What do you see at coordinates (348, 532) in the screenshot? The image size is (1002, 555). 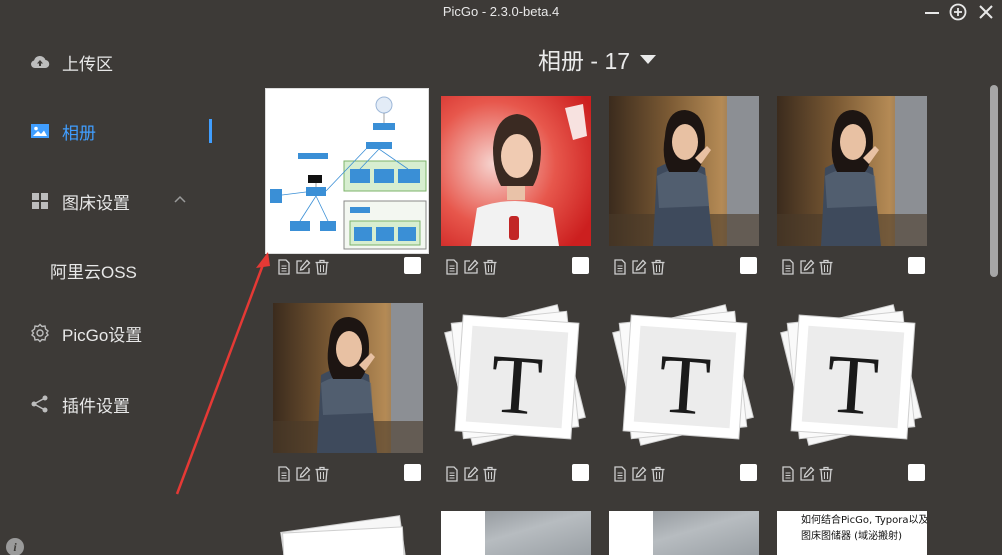 I see `gallery-thumb-typora` at bounding box center [348, 532].